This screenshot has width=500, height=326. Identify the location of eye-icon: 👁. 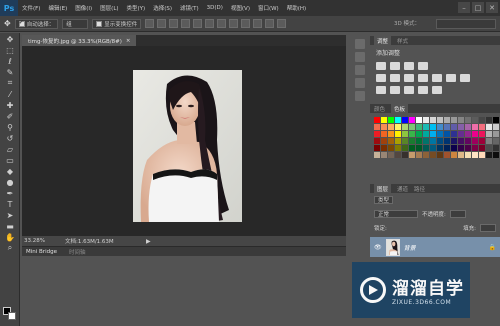
(378, 247).